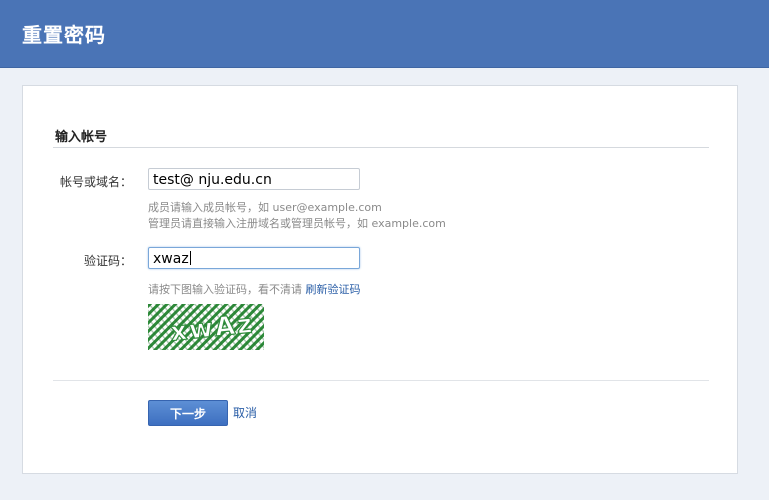 The width and height of the screenshot is (769, 500). Describe the element at coordinates (297, 223) in the screenshot. I see `account-hint-admin: 管理员请直接输入注册域名或管理员帐号，如 example.com` at that location.